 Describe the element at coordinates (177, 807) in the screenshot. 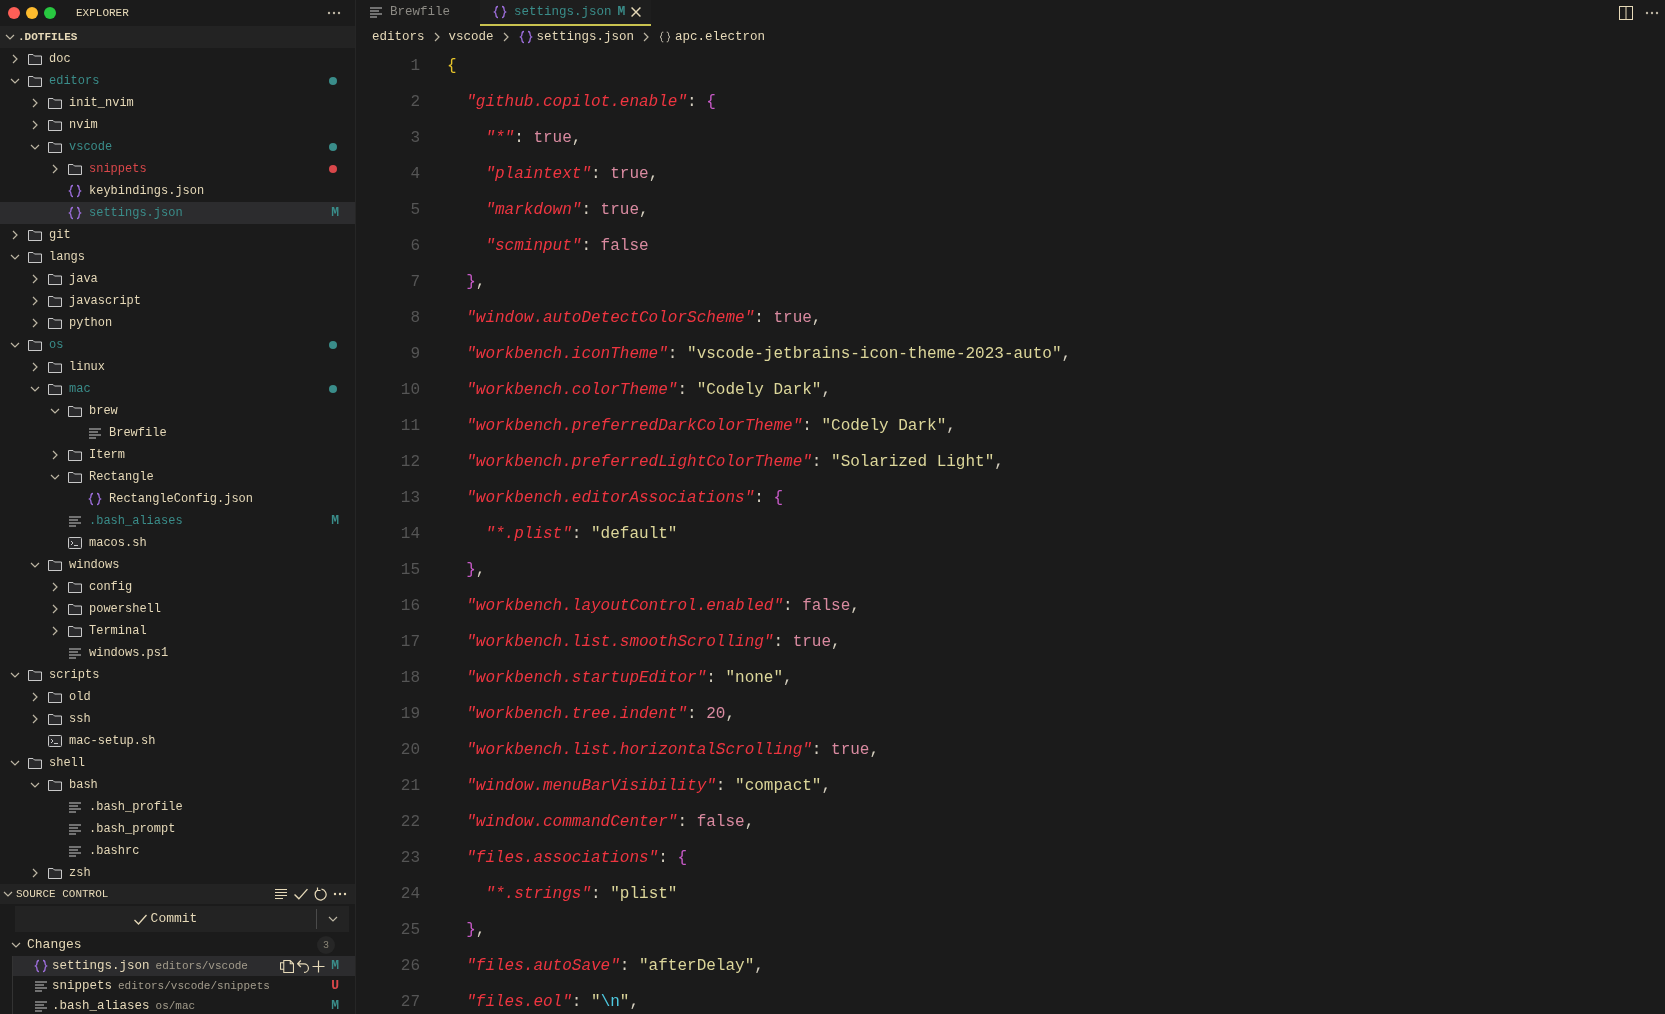

I see `tree-item: .bash_profile` at that location.